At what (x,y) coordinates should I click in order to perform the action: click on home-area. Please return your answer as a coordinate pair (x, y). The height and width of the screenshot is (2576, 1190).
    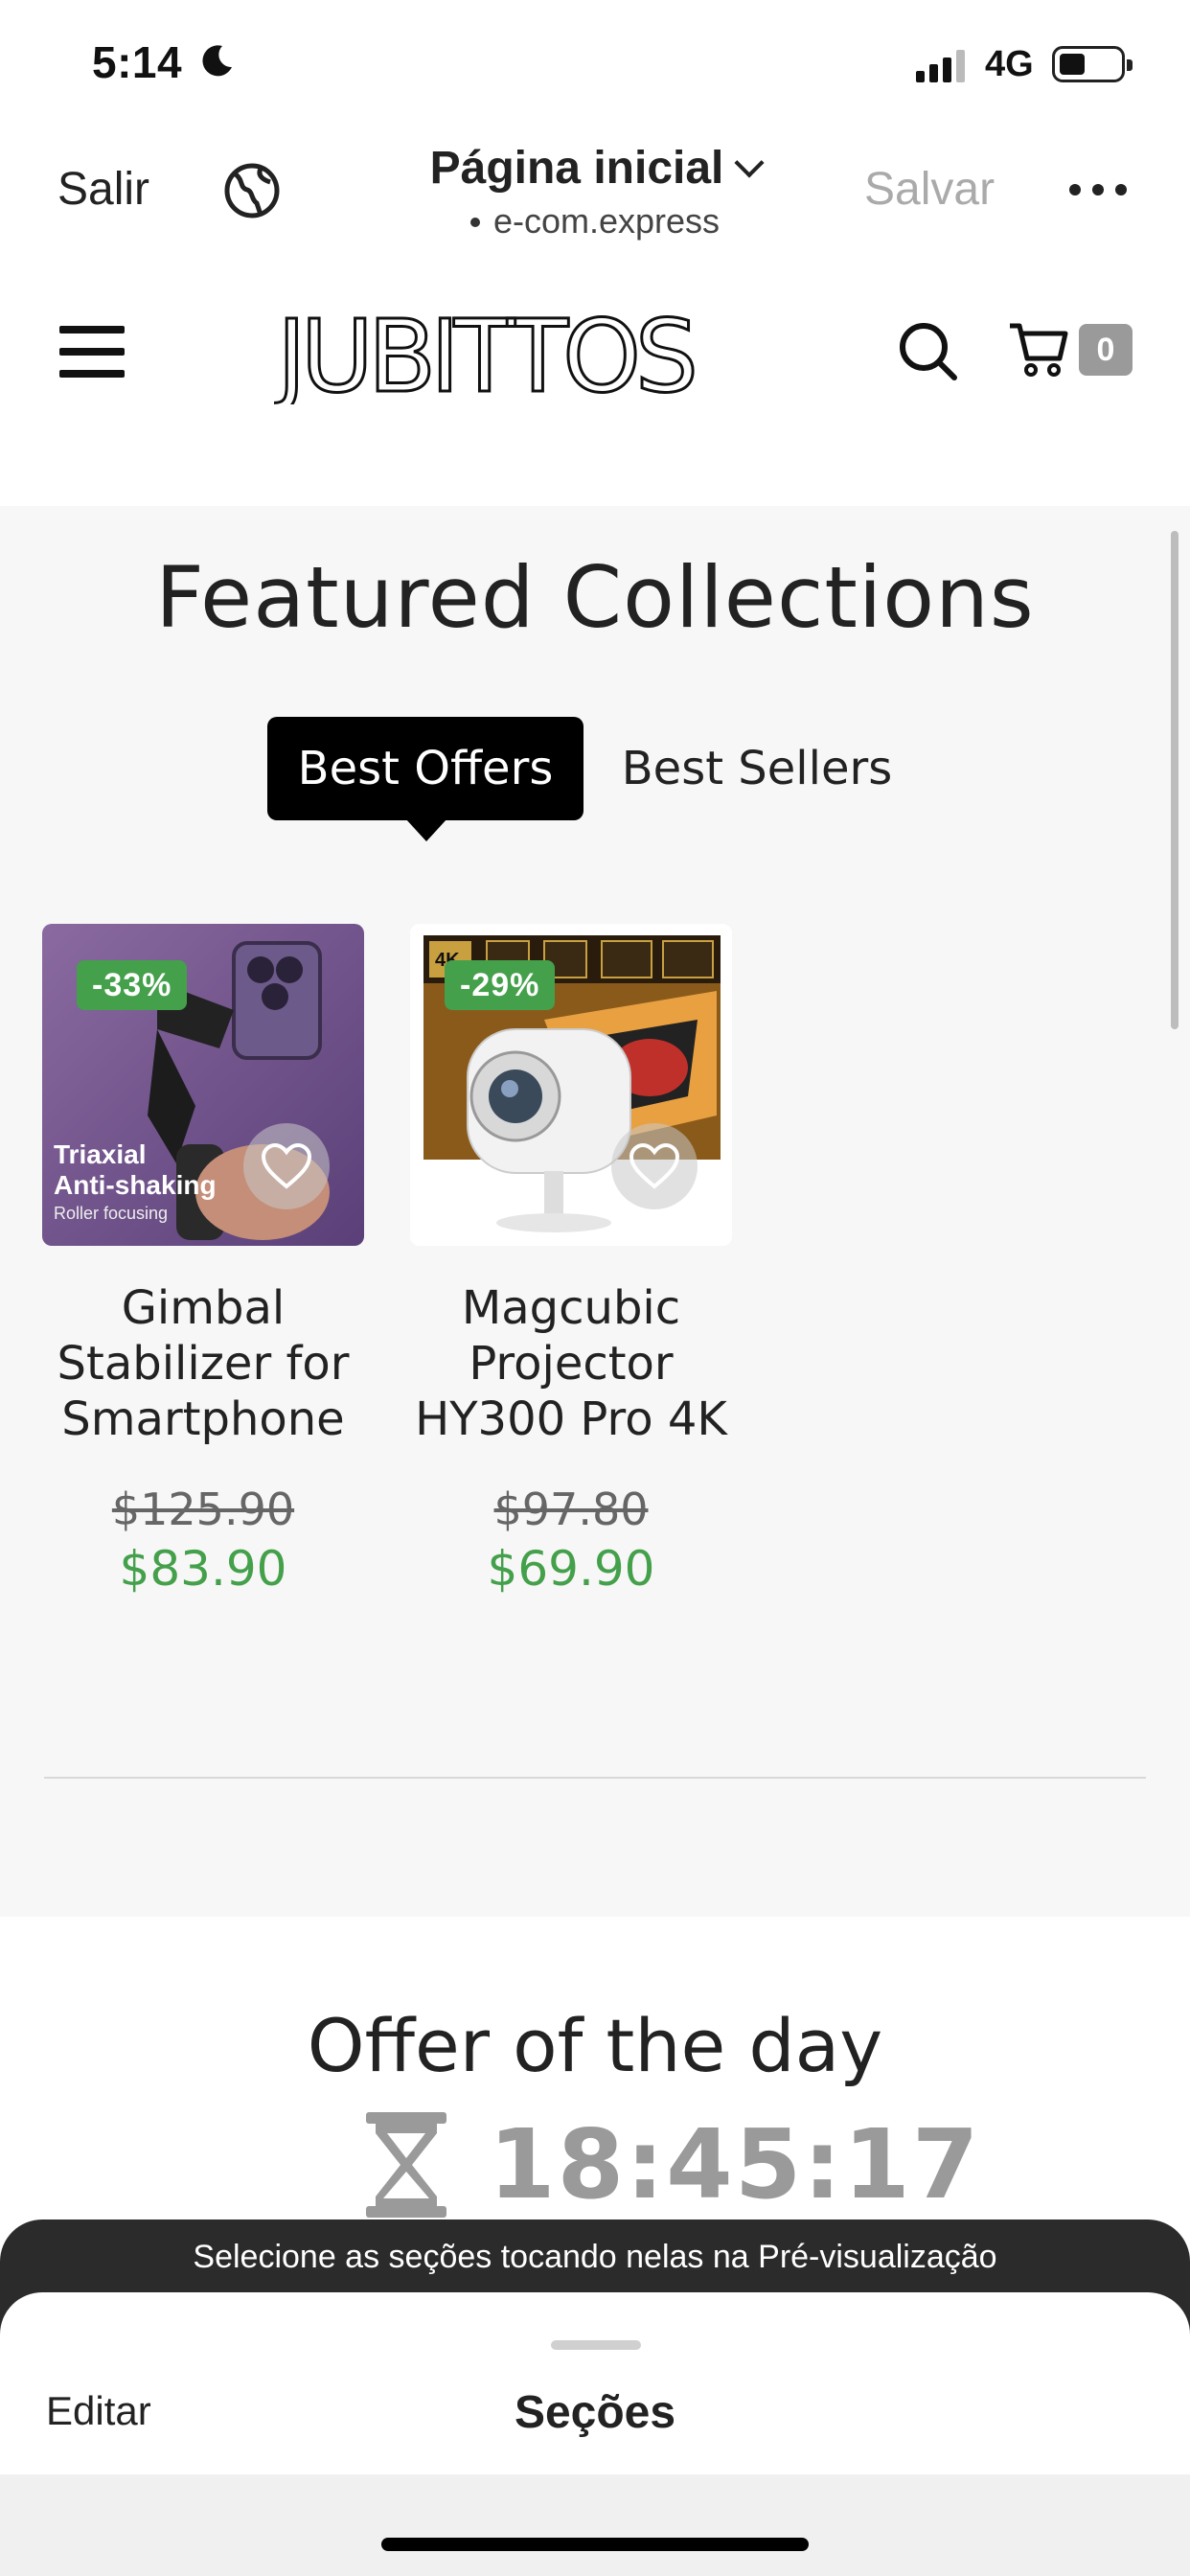
    Looking at the image, I should click on (595, 2525).